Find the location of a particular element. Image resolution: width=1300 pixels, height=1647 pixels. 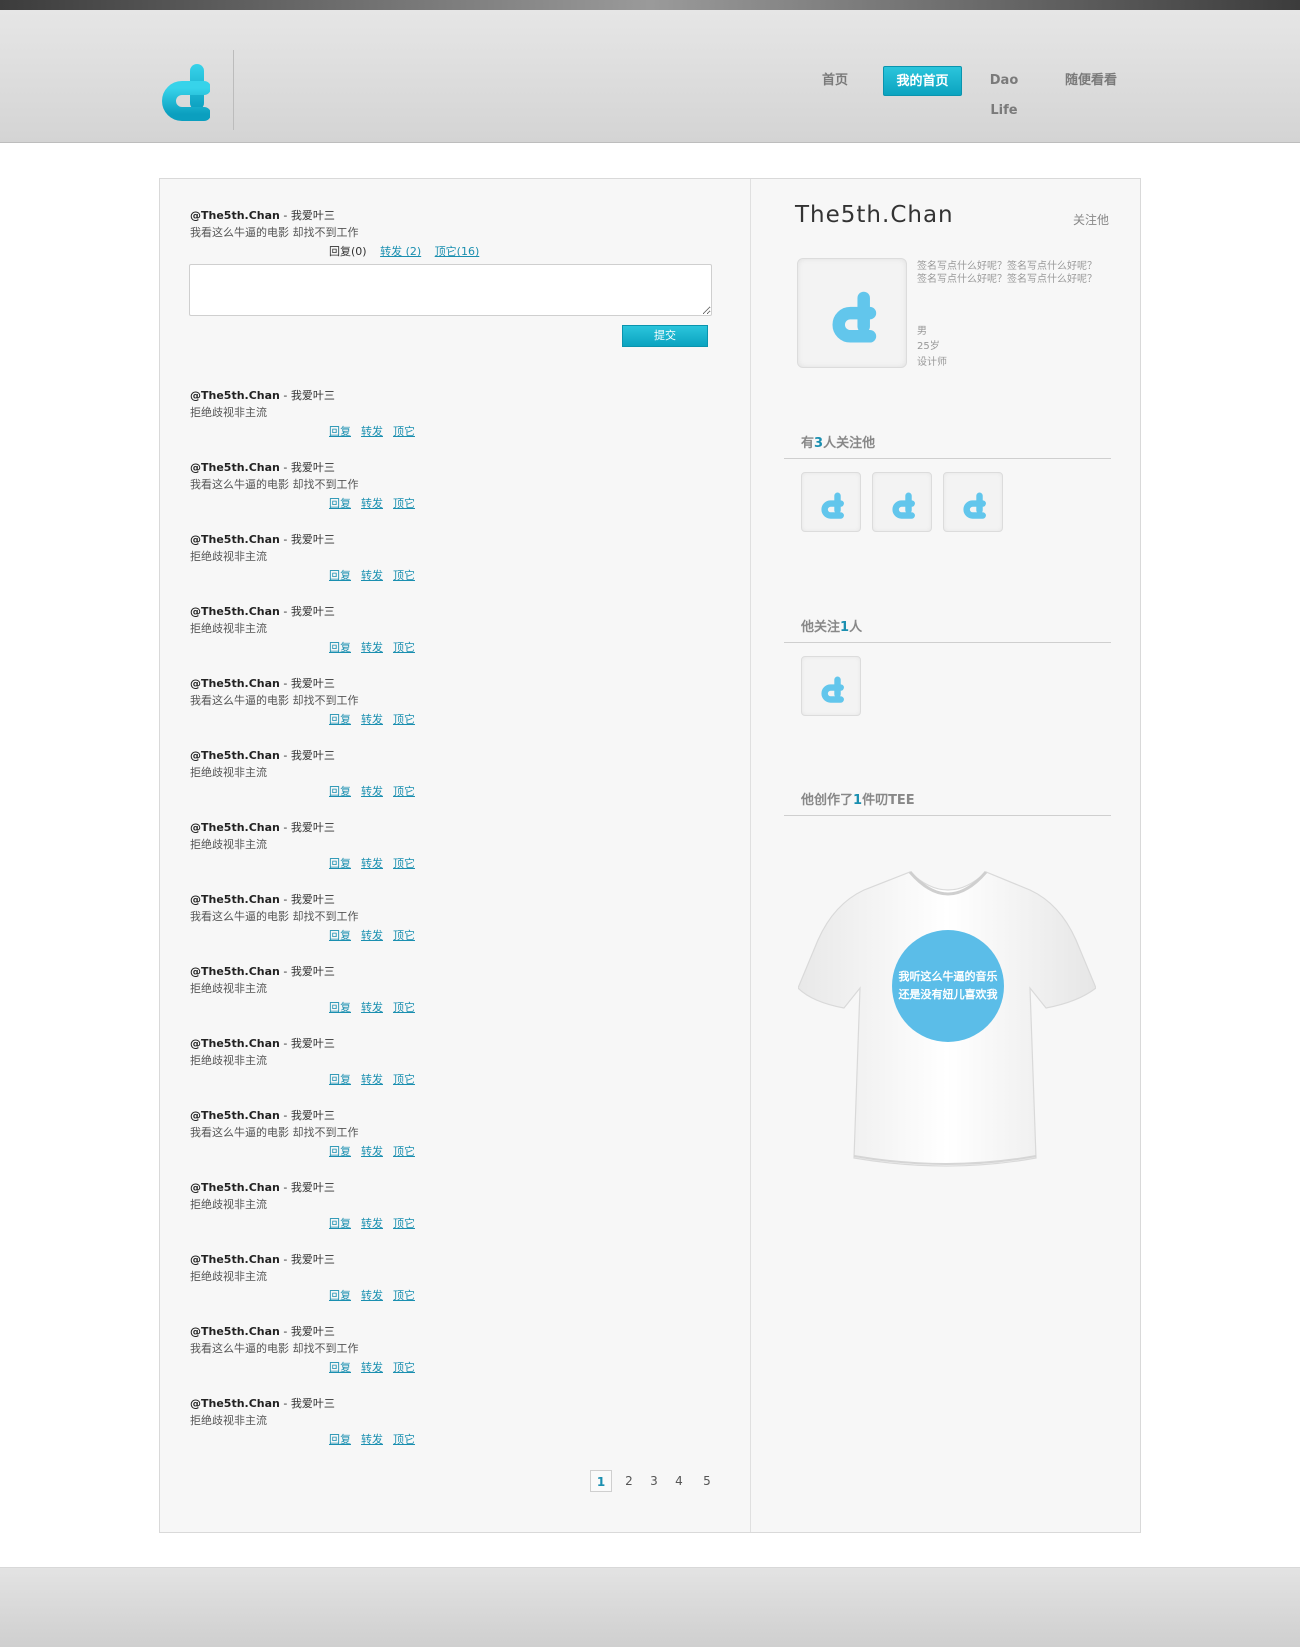

page-4-button: 4 is located at coordinates (679, 1481).